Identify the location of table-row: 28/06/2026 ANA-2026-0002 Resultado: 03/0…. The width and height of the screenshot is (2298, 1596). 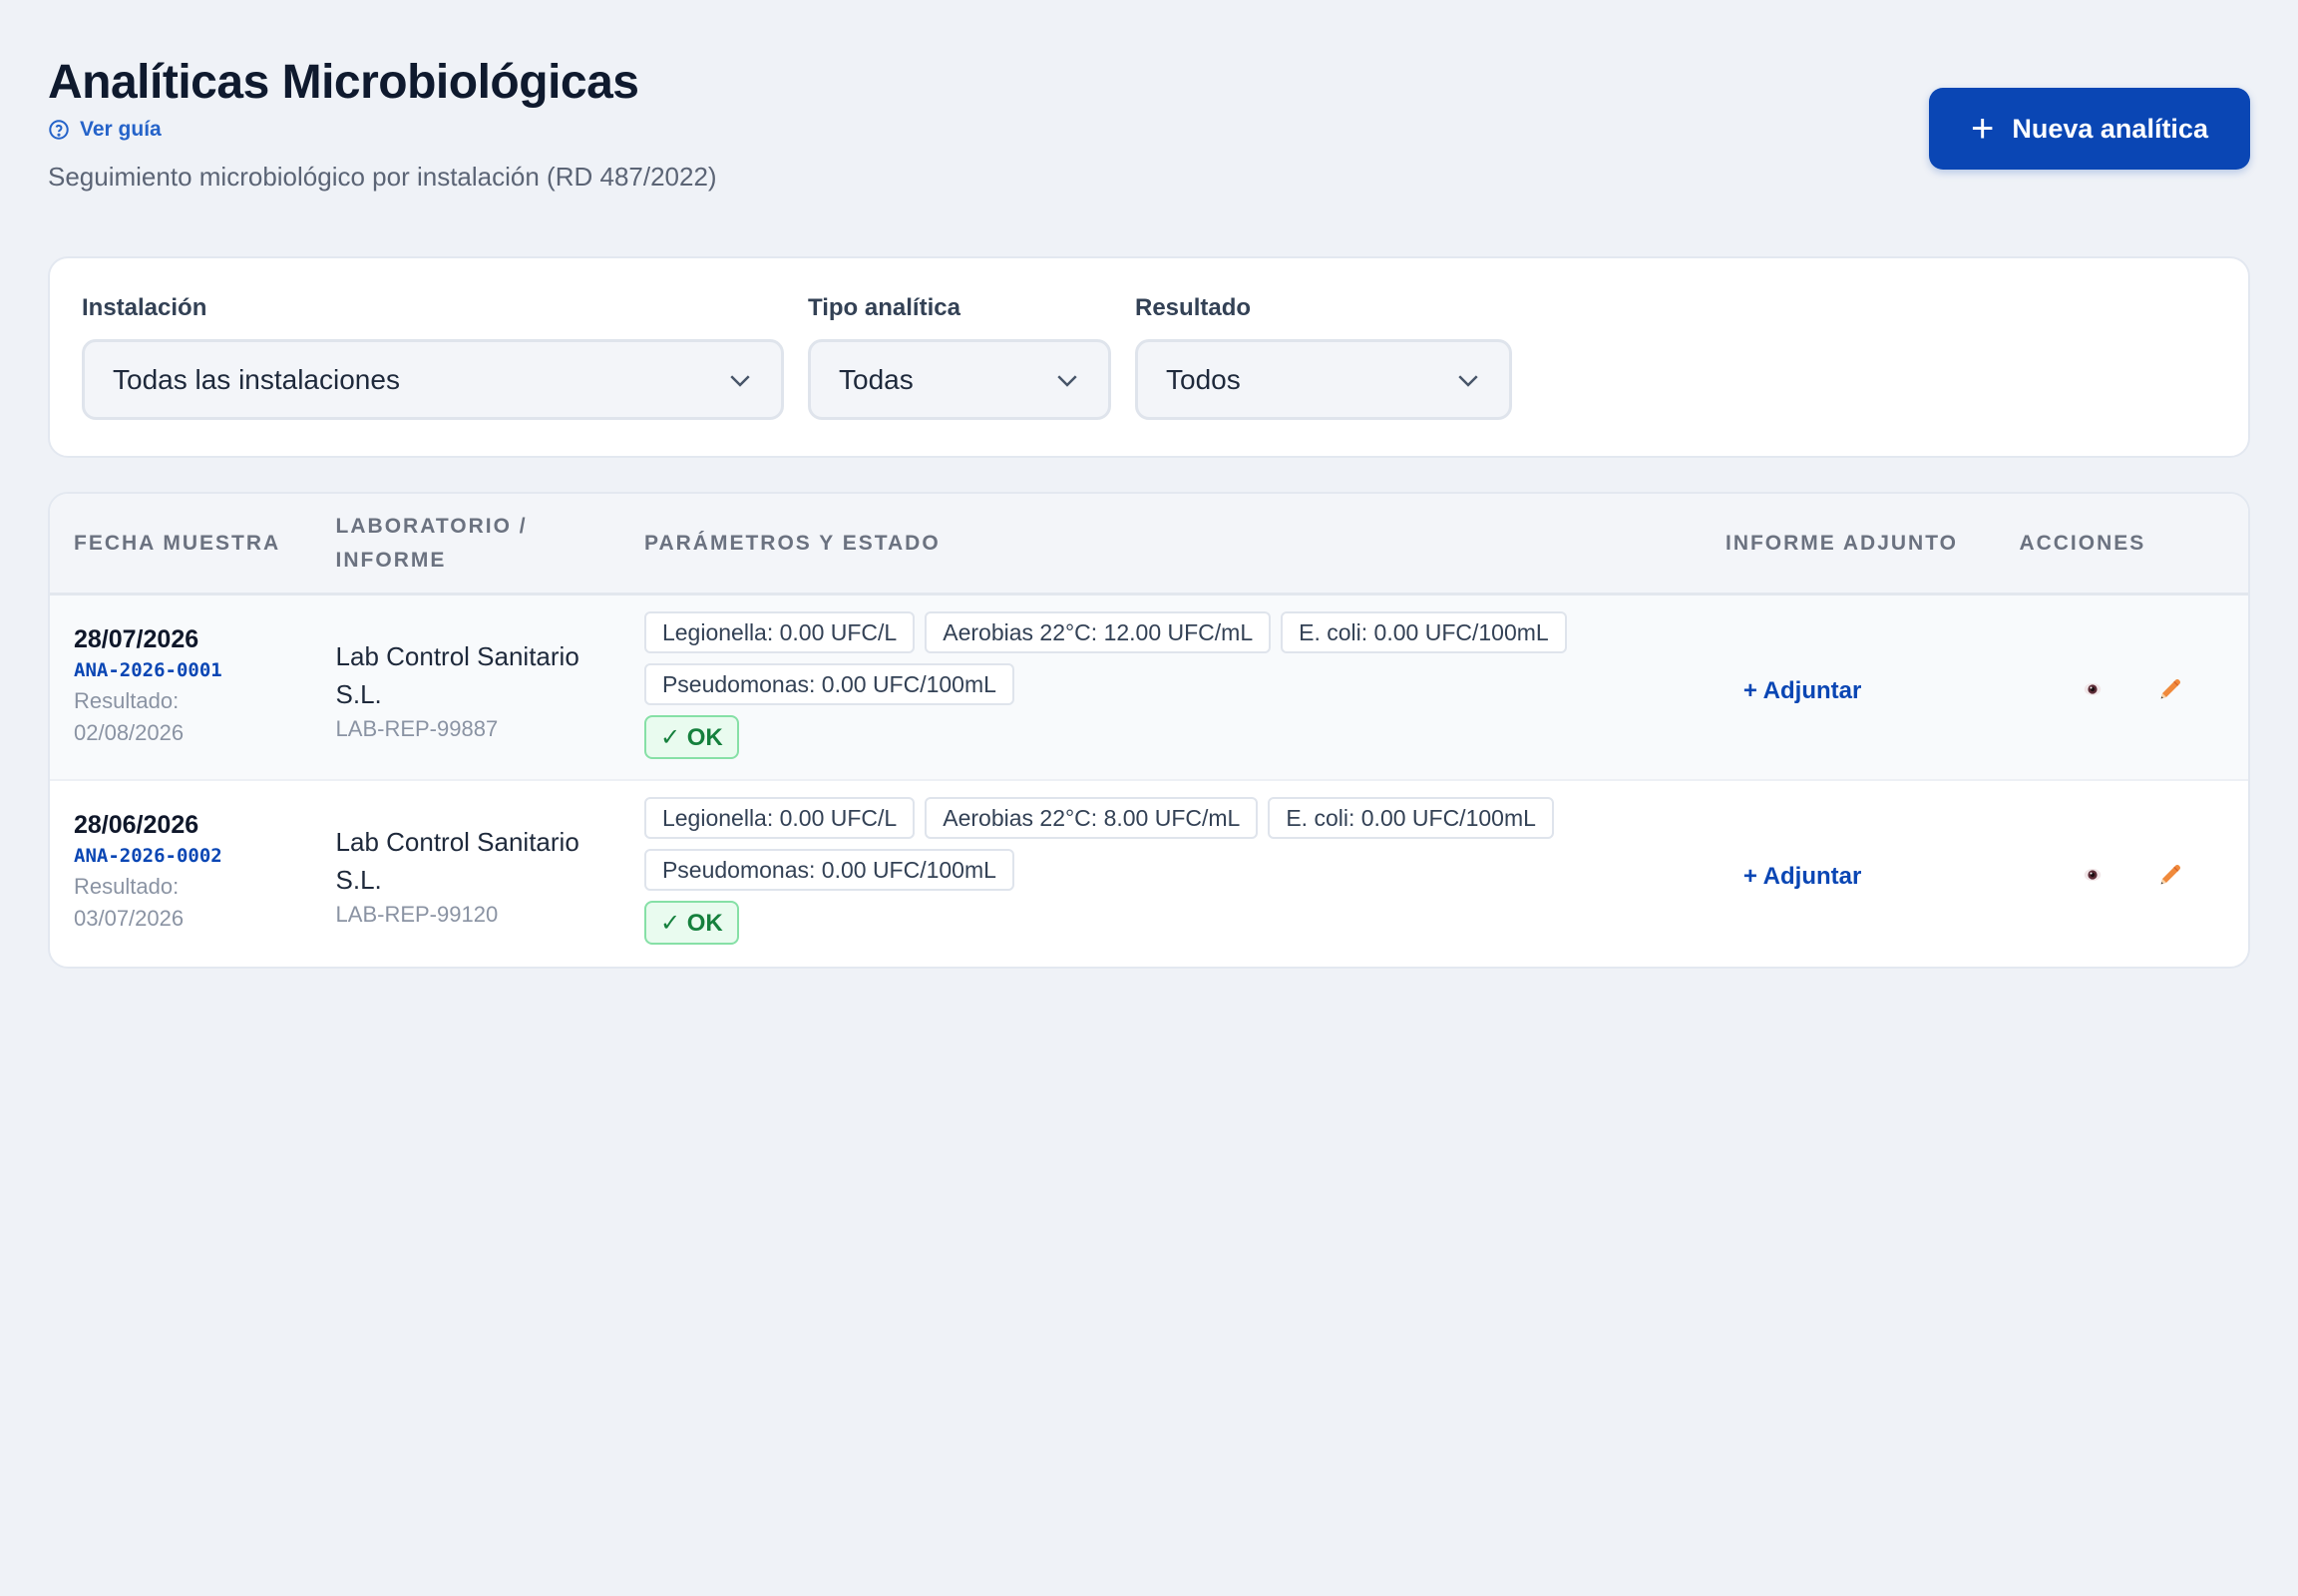
(1149, 874).